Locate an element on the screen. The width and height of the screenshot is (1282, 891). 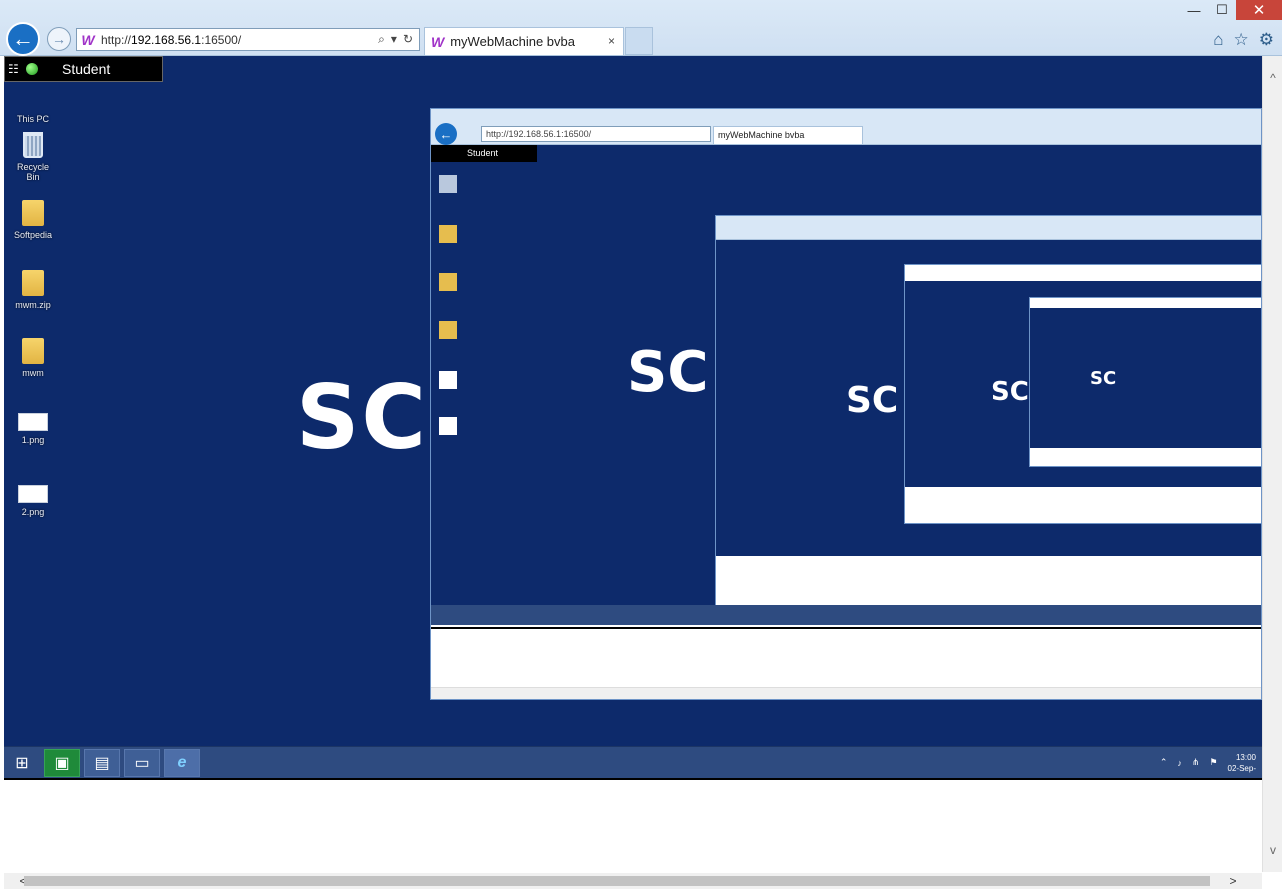
scroll-down-icon: v is located at coordinates (1272, 850).